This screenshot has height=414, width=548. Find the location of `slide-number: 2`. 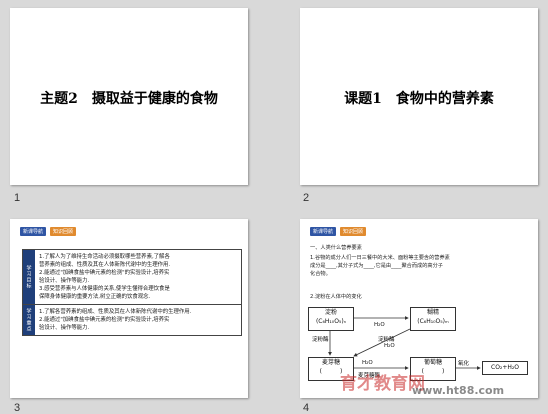

slide-number: 2 is located at coordinates (306, 198).